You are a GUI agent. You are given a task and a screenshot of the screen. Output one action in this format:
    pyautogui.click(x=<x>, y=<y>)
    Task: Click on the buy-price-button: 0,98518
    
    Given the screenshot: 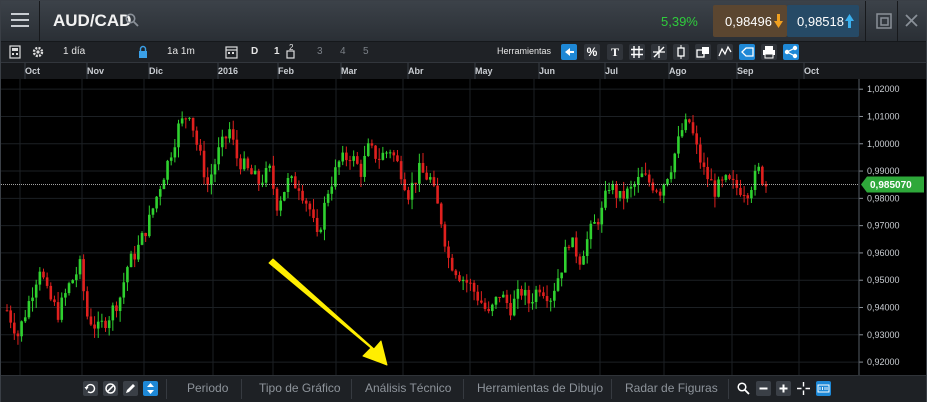 What is the action you would take?
    pyautogui.click(x=823, y=21)
    